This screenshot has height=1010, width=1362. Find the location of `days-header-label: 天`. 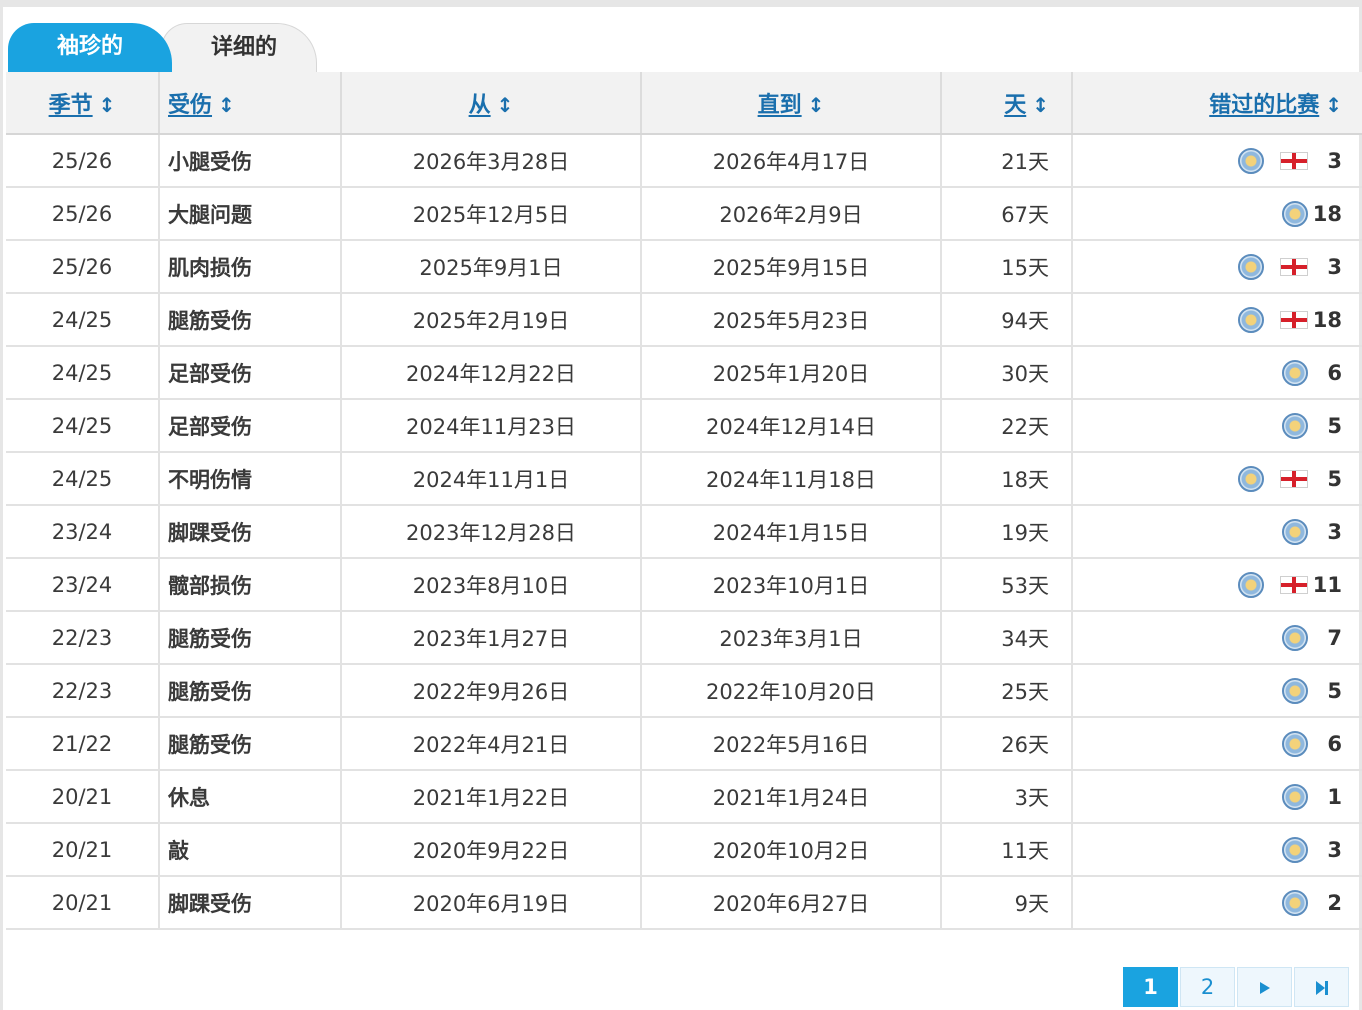

days-header-label: 天 is located at coordinates (1015, 105).